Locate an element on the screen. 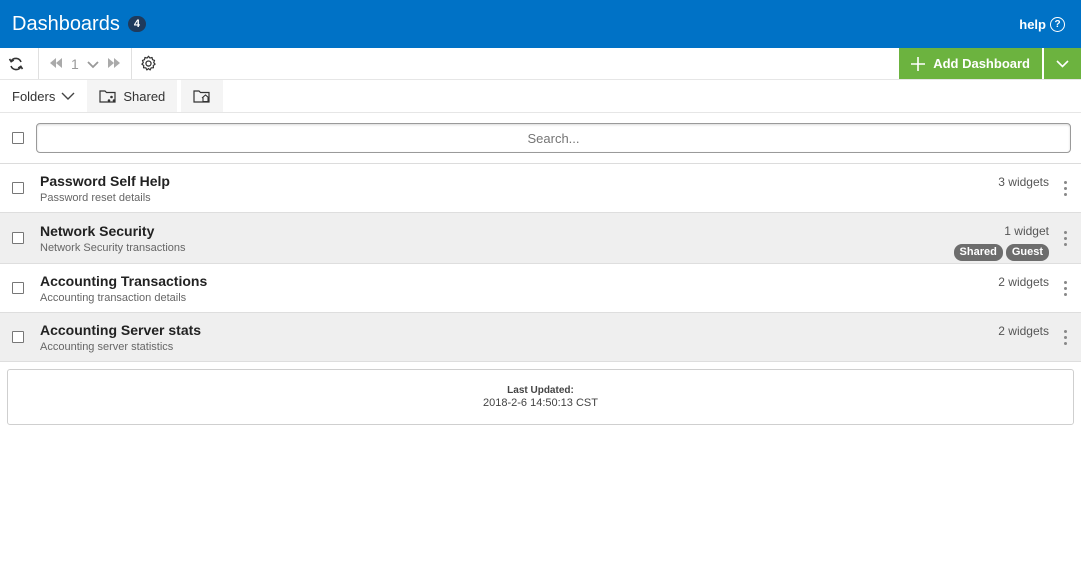  refresh-button is located at coordinates (16, 63).